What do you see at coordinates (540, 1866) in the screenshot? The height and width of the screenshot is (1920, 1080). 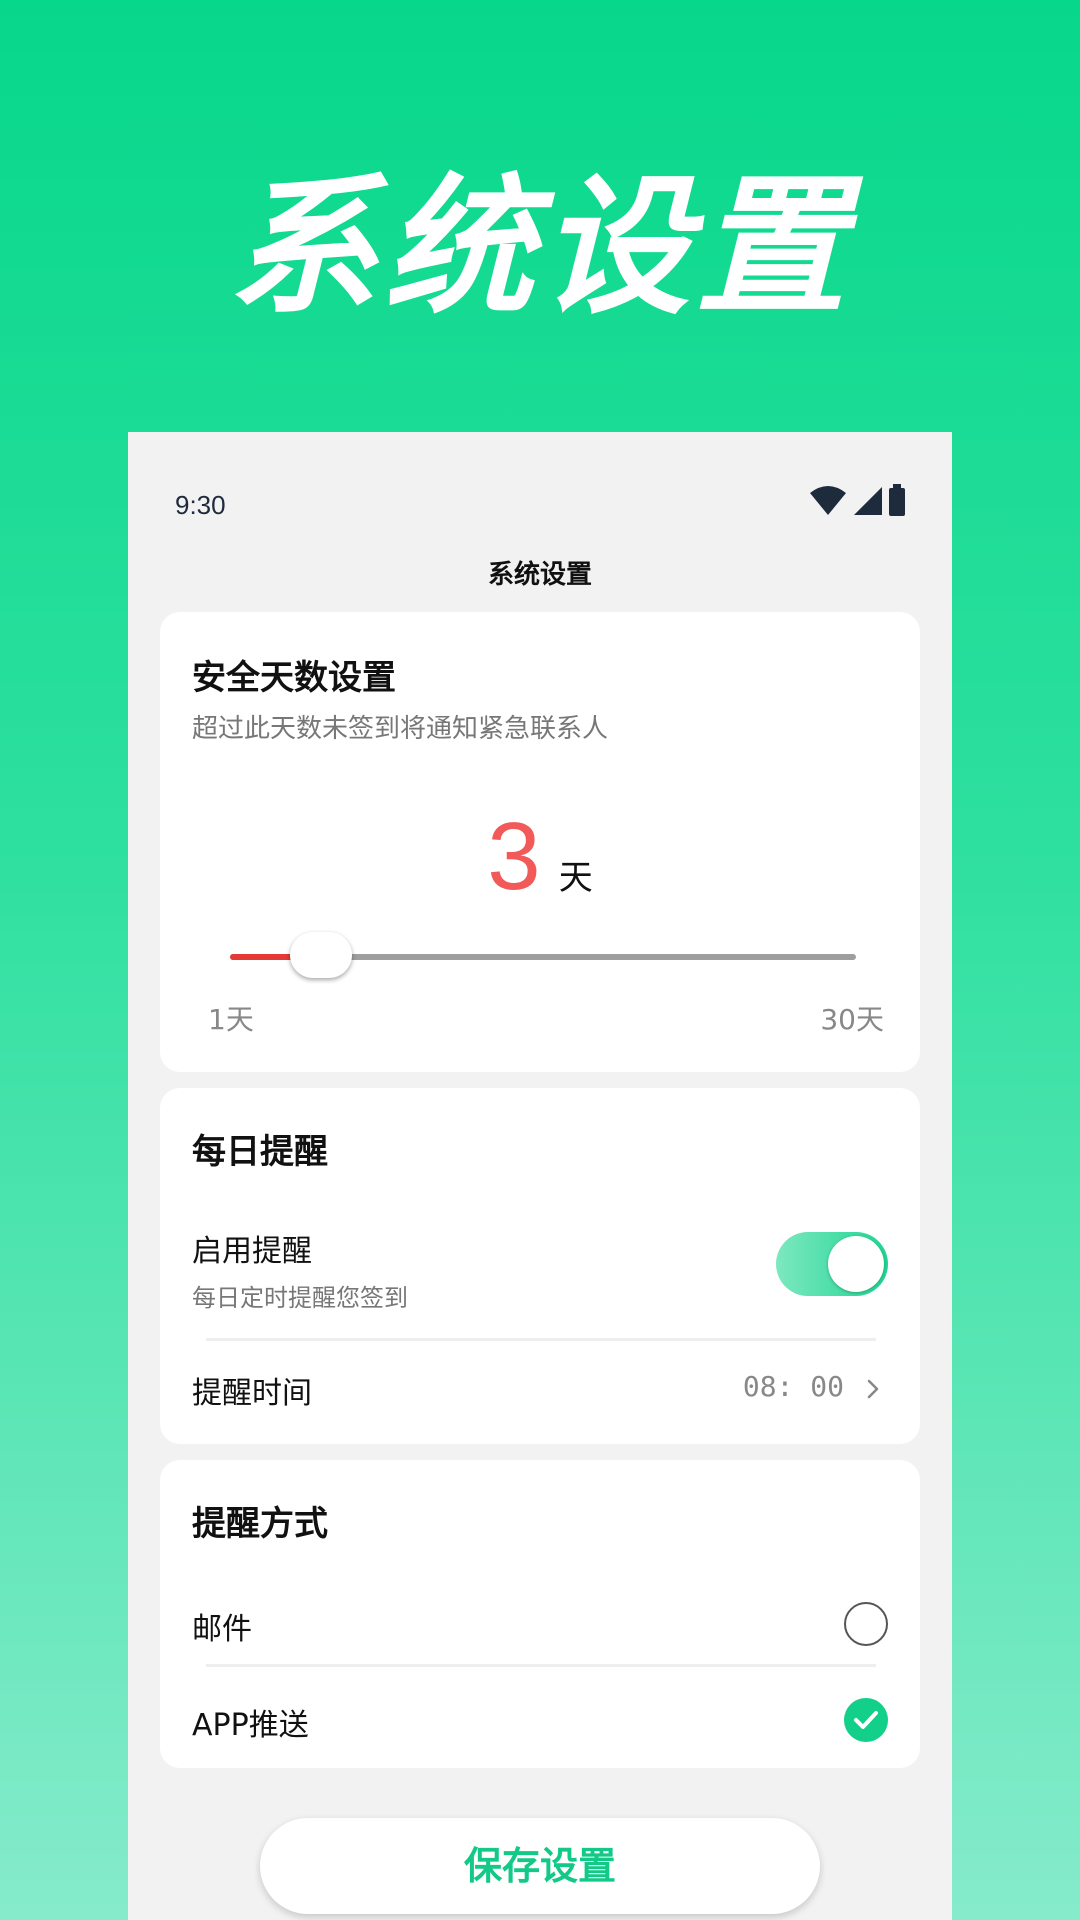 I see `save-settings-button: 保存设置` at bounding box center [540, 1866].